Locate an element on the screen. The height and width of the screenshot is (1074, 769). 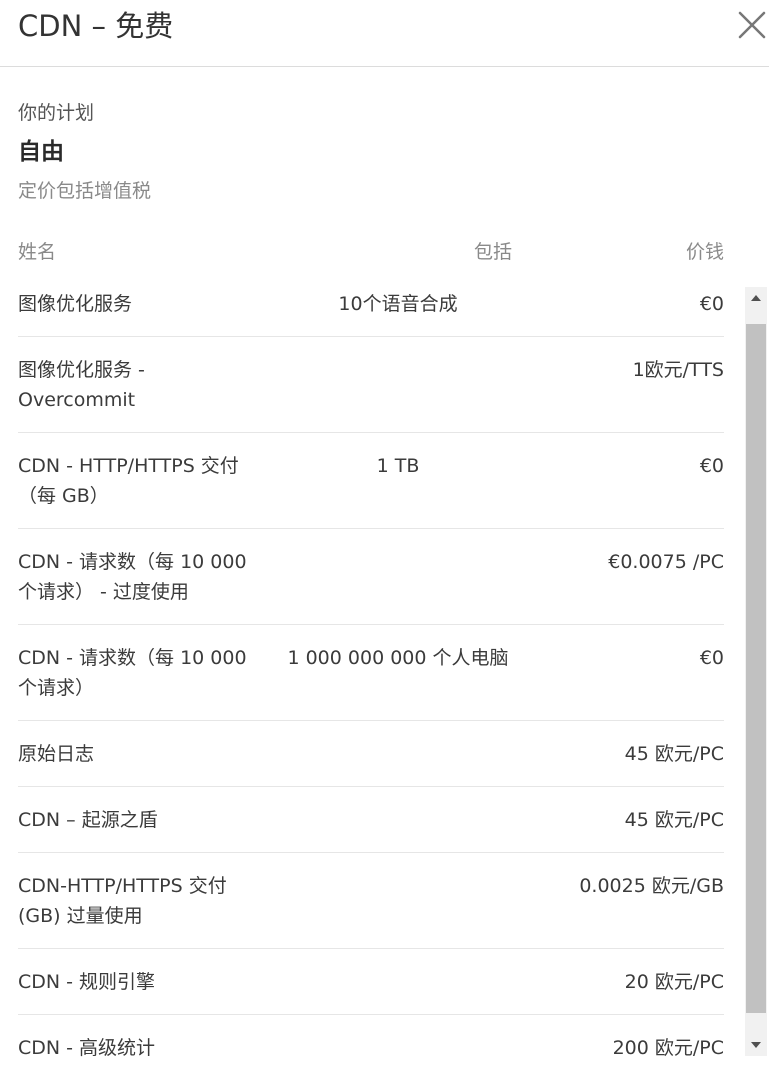
triangle-down-icon is located at coordinates (756, 1045).